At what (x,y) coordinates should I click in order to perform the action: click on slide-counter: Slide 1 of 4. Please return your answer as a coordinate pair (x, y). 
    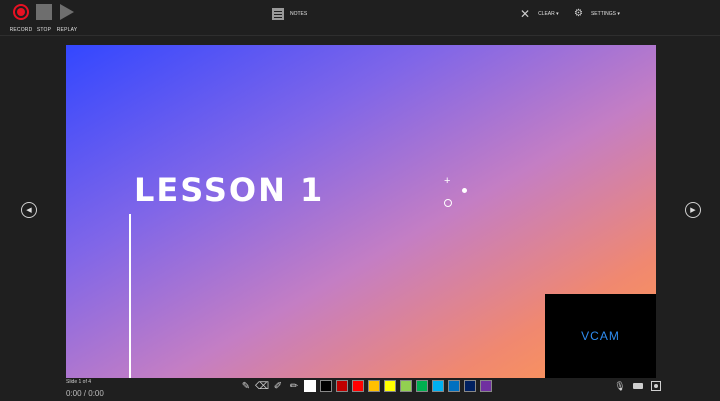
    Looking at the image, I should click on (79, 382).